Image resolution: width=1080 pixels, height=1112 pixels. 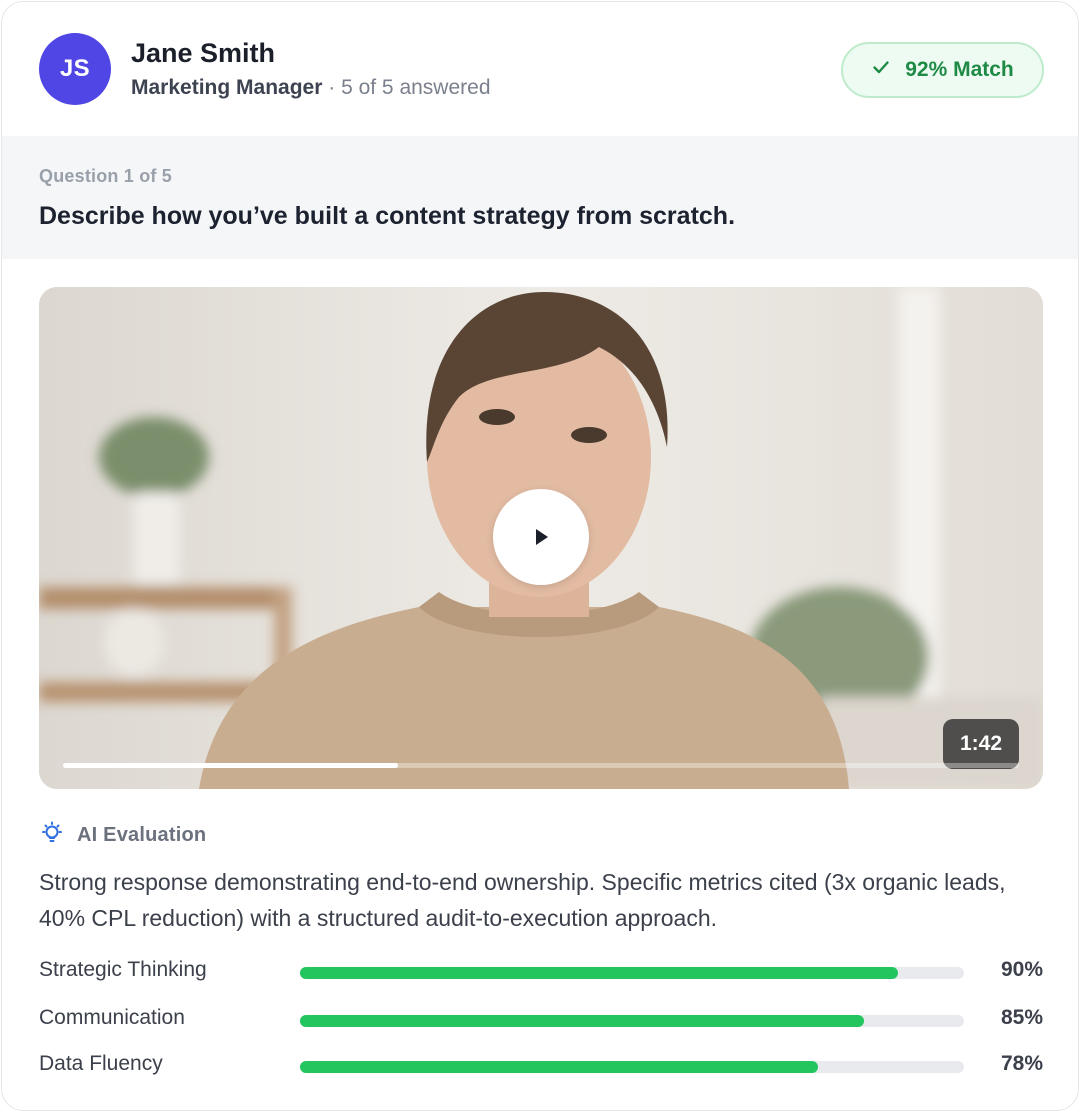 I want to click on play-icon, so click(x=542, y=537).